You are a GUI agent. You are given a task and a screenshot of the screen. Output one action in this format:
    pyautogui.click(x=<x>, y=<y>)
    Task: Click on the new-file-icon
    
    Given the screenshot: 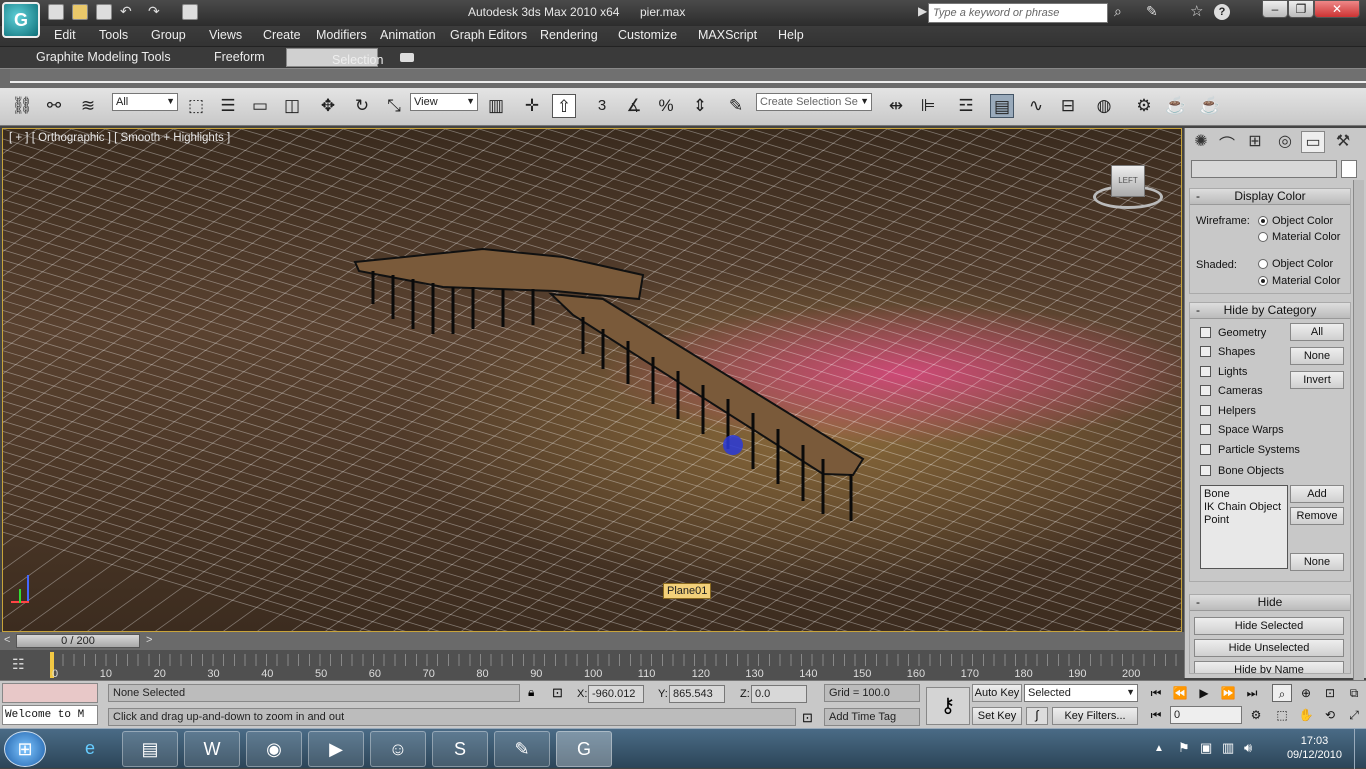 What is the action you would take?
    pyautogui.click(x=56, y=12)
    